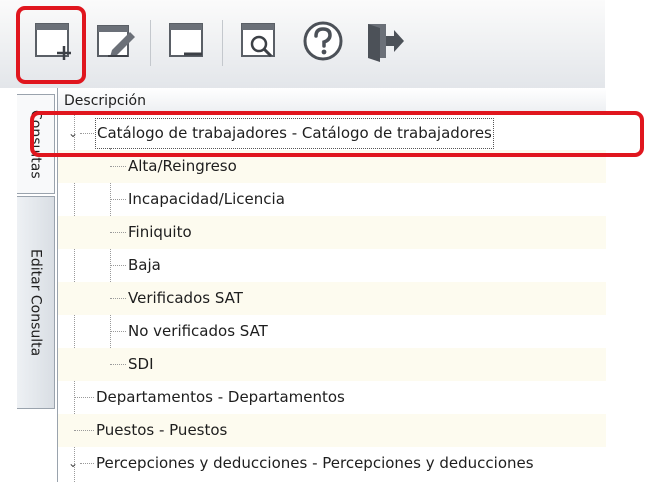 This screenshot has width=661, height=482. Describe the element at coordinates (332, 430) in the screenshot. I see `tree-node-puestos: Puestos - Puestos` at that location.